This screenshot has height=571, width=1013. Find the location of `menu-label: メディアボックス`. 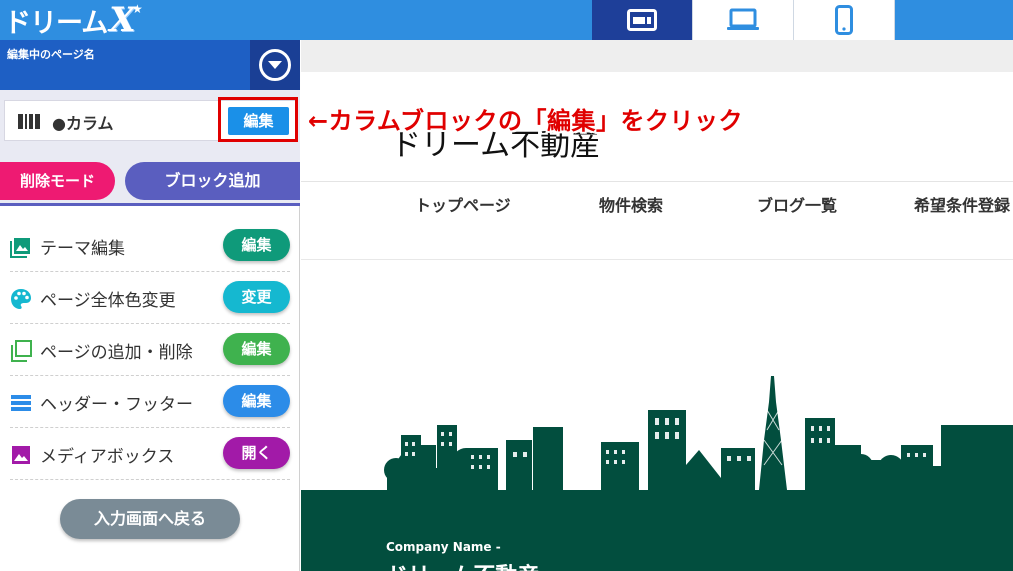

menu-label: メディアボックス is located at coordinates (107, 457).